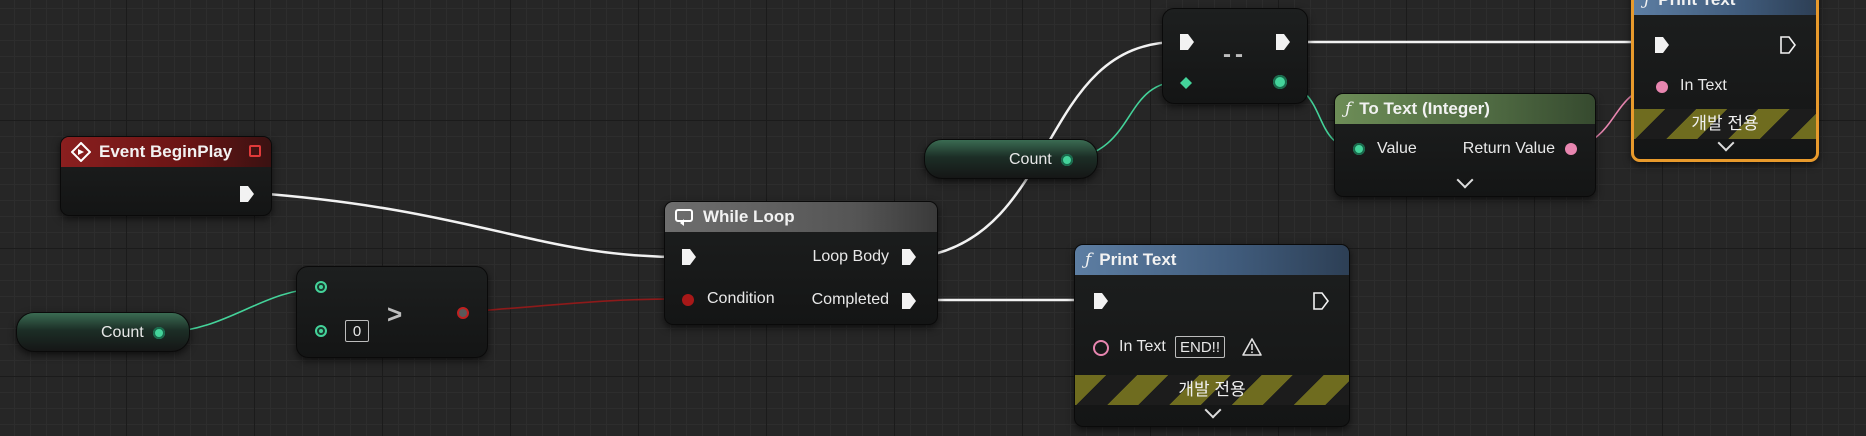 The height and width of the screenshot is (436, 1866). I want to click on expand-chevron-icon, so click(1465, 180).